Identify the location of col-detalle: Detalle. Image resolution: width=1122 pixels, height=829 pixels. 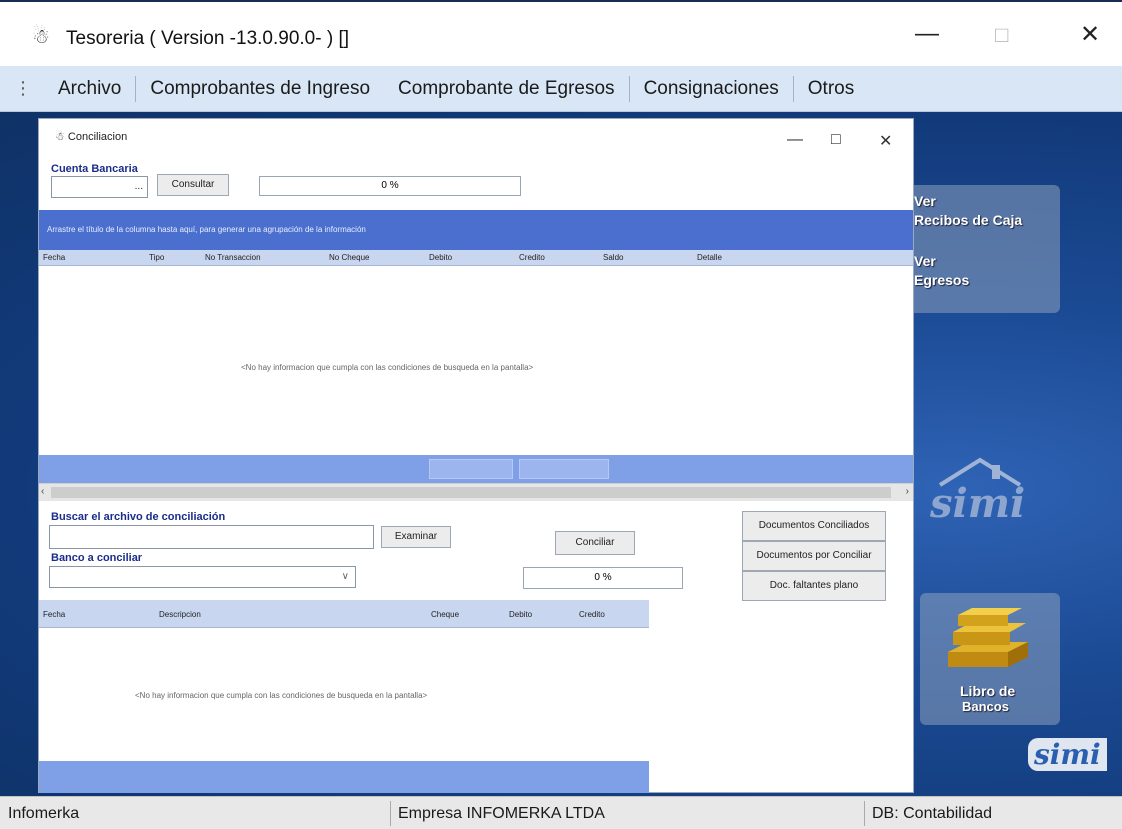
(709, 257).